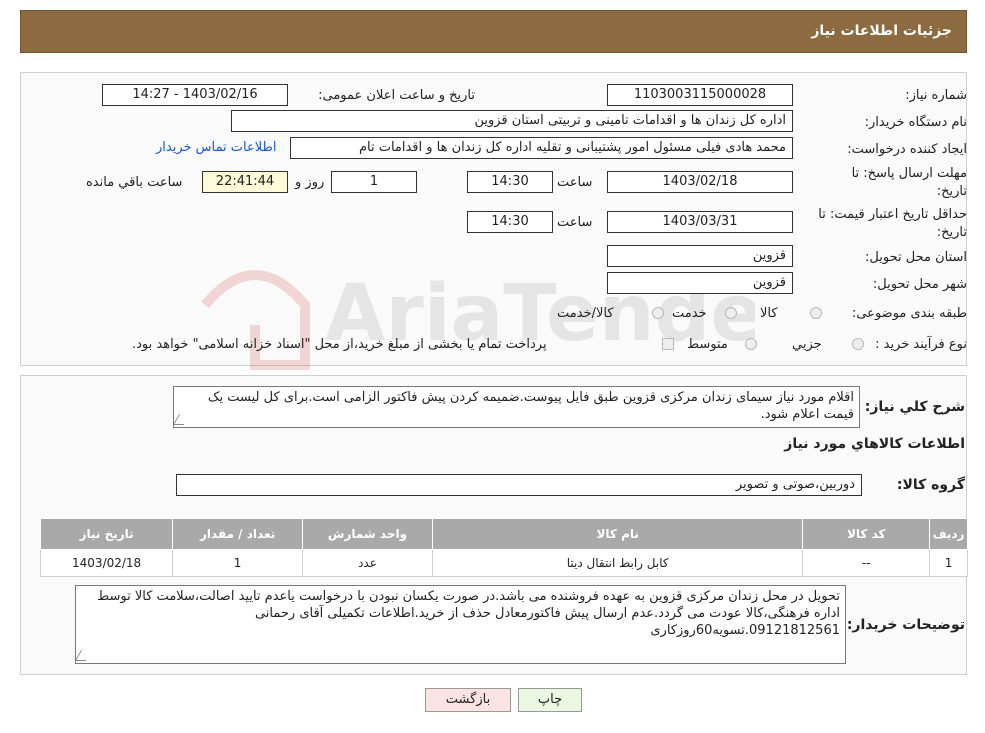  Describe the element at coordinates (700, 283) in the screenshot. I see `city-field: قزوین` at that location.